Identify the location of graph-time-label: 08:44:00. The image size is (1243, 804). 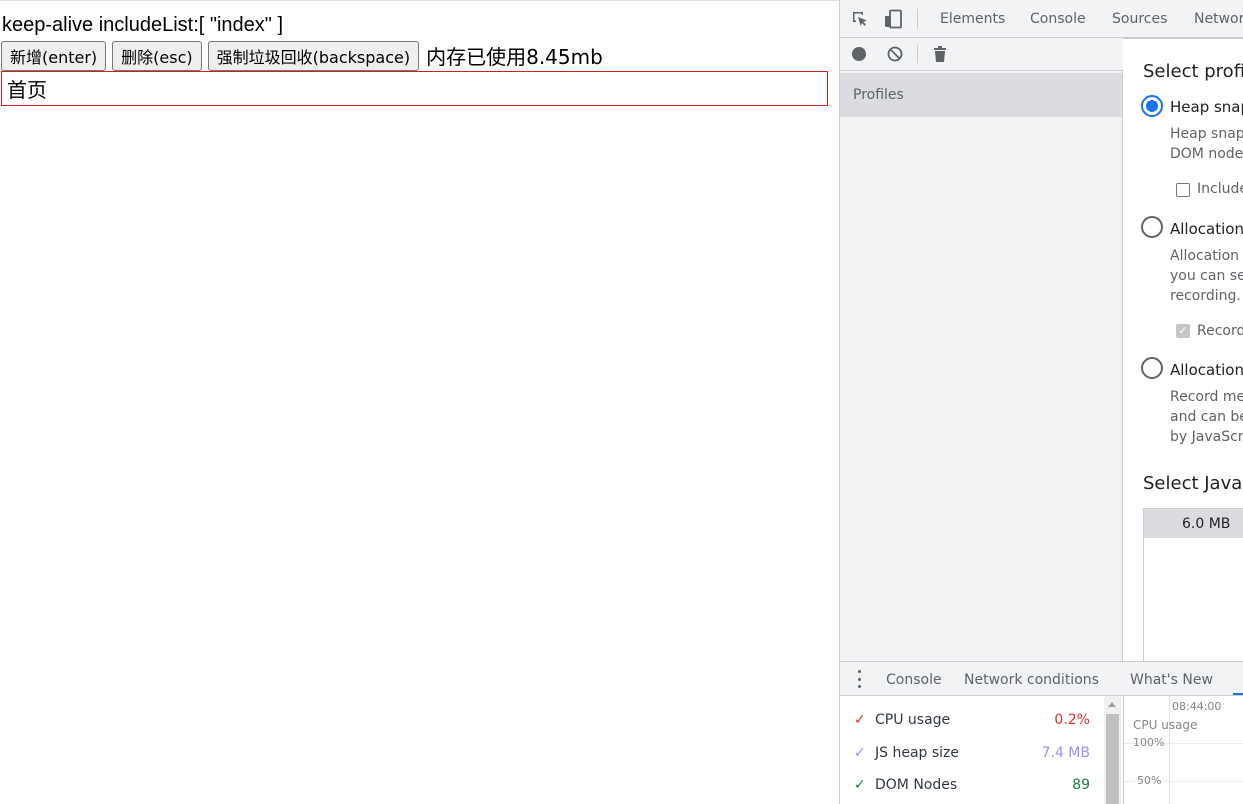
(1197, 706).